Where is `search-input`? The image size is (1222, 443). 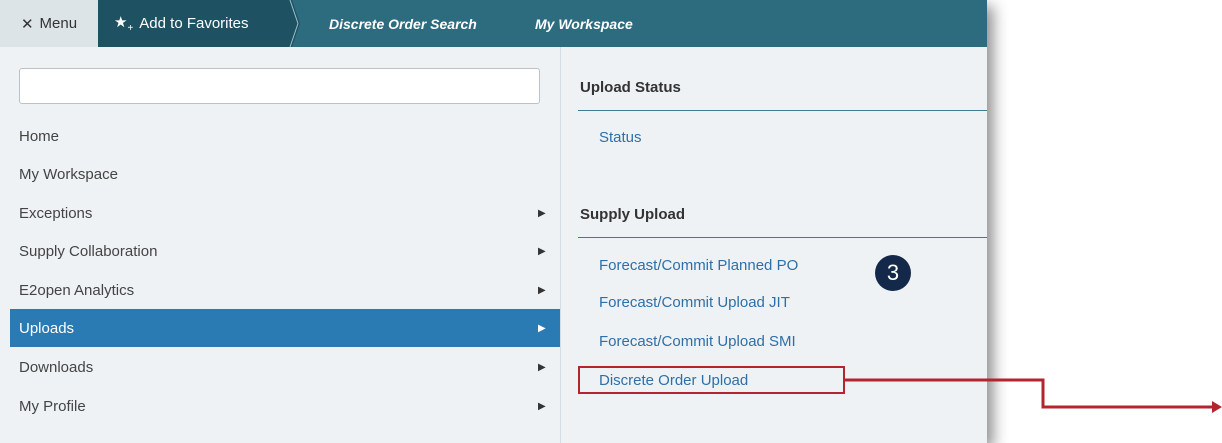
search-input is located at coordinates (279, 86).